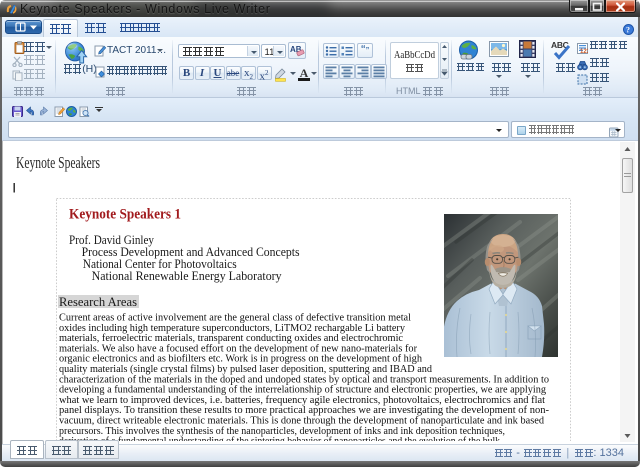 The image size is (640, 467). Describe the element at coordinates (58, 162) in the screenshot. I see `svg-text: Keynote Speakers` at that location.